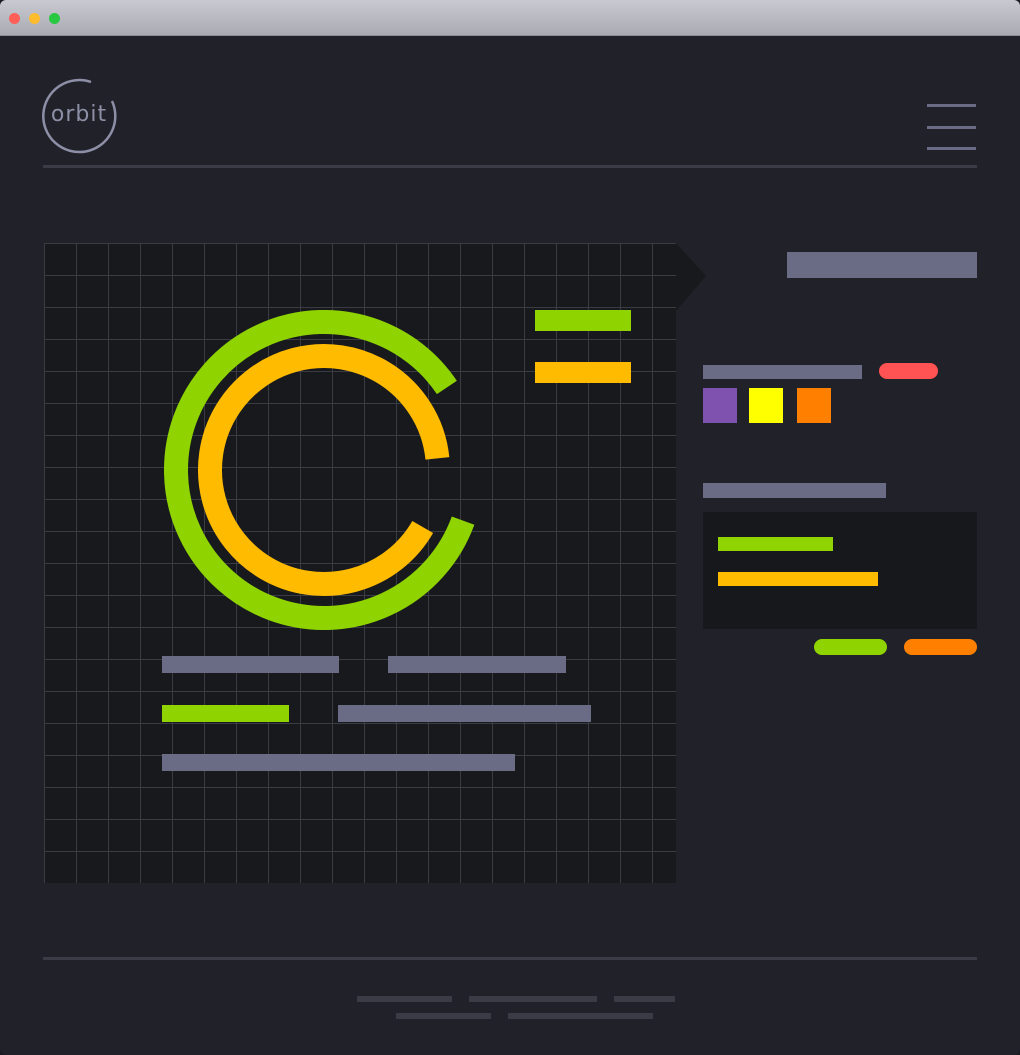  What do you see at coordinates (840, 570) in the screenshot?
I see `legend-box` at bounding box center [840, 570].